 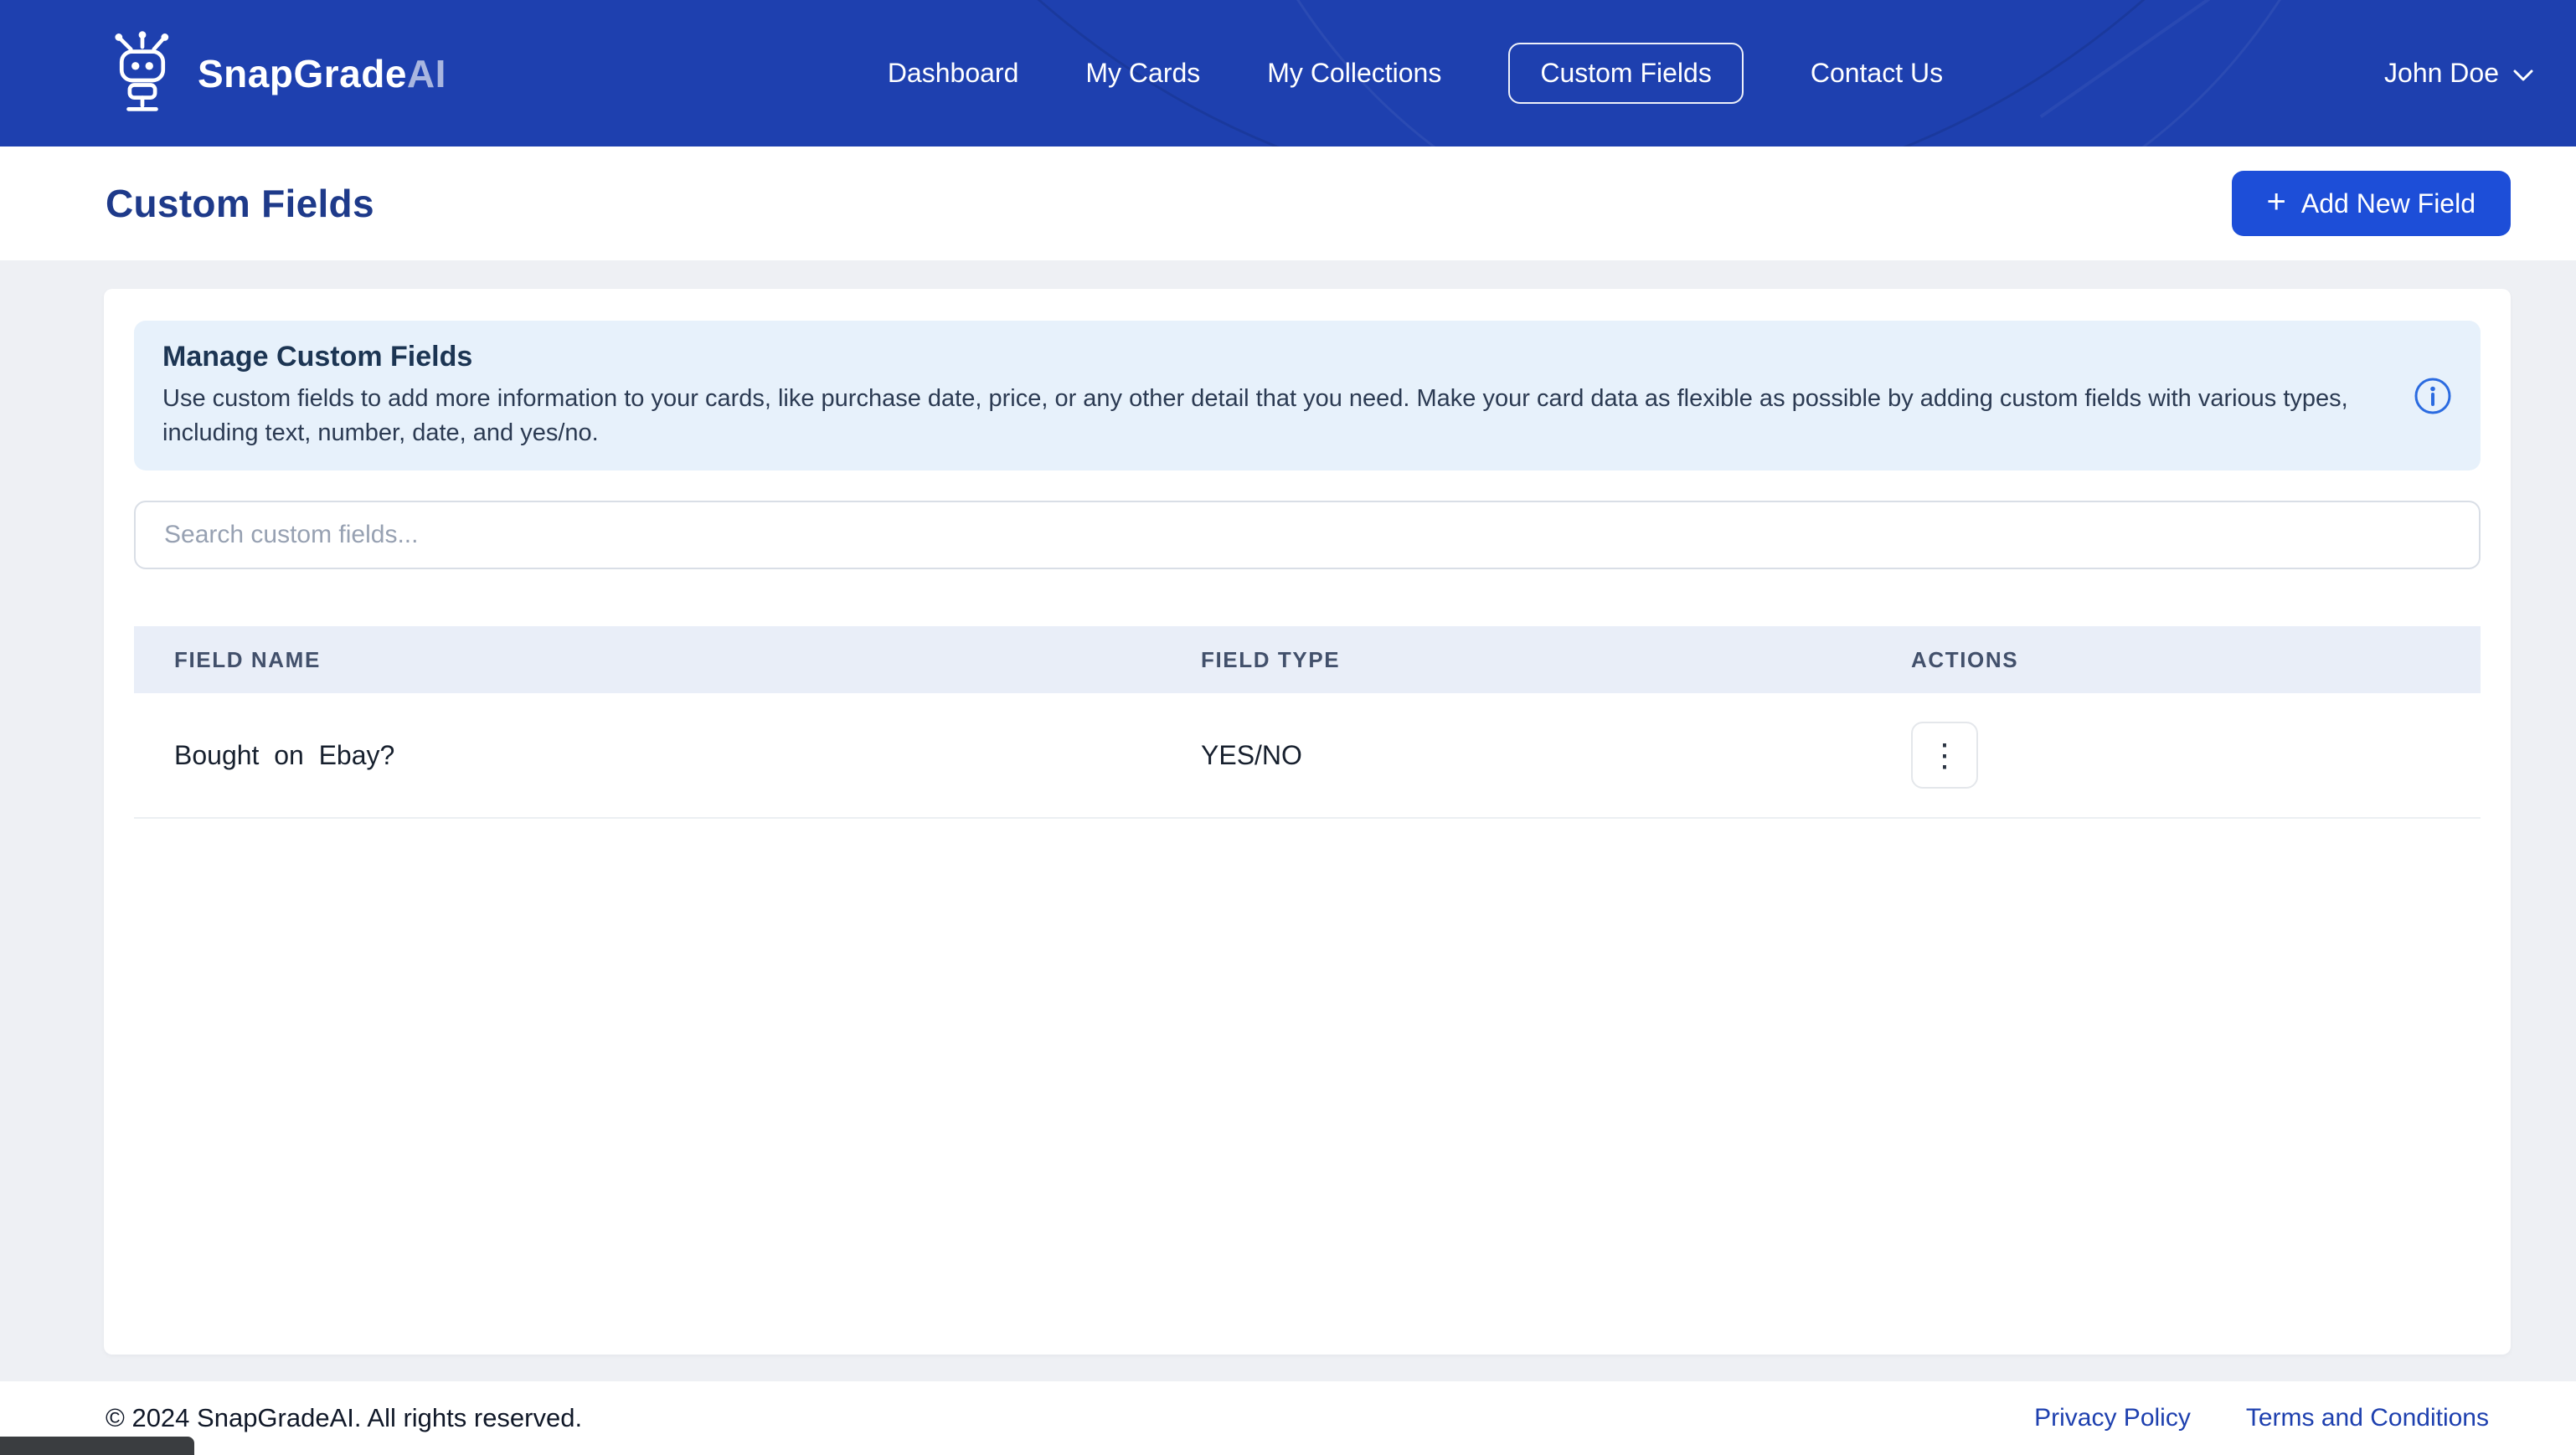 I want to click on nav-item-custom-fields: Custom Fields, so click(x=1626, y=74).